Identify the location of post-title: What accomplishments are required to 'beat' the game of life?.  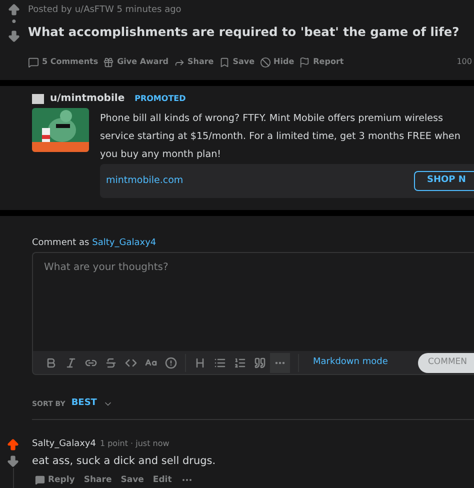
(244, 32).